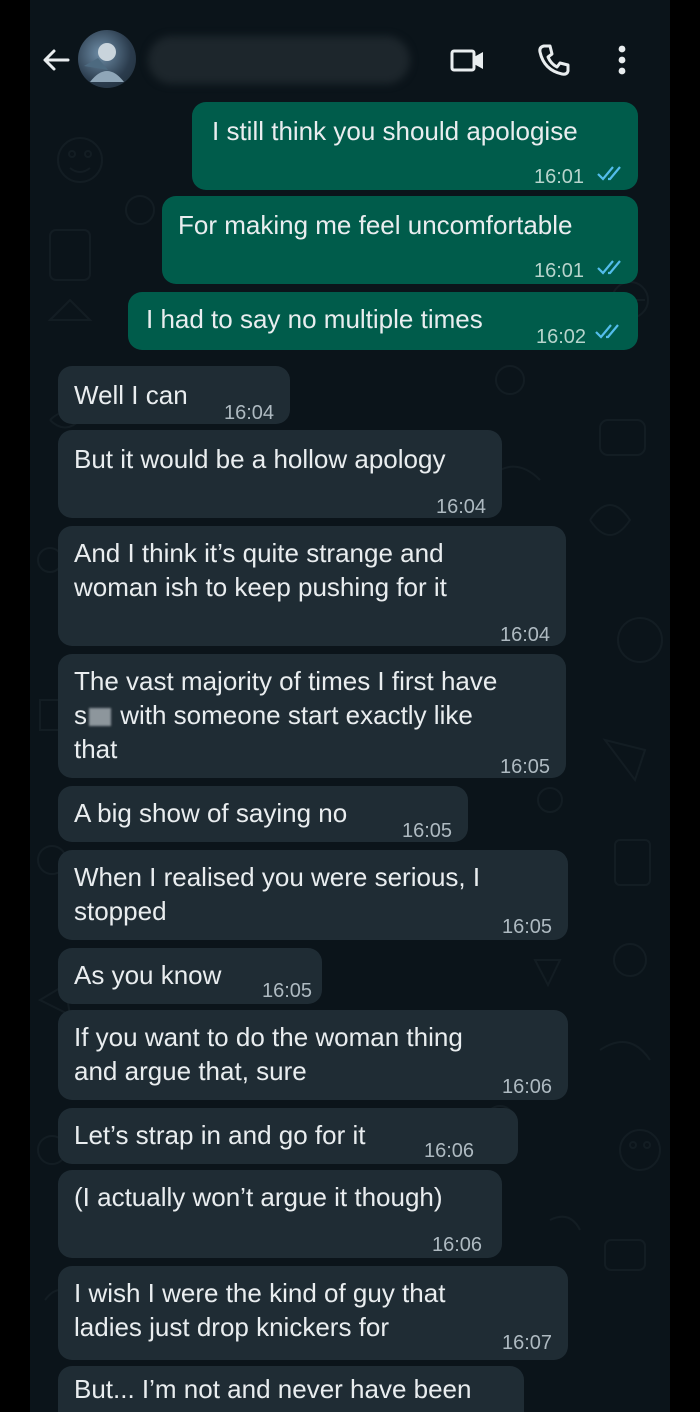 The height and width of the screenshot is (1412, 700). I want to click on message-bubble-outgoing: I still think you should apologise 16:01, so click(415, 146).